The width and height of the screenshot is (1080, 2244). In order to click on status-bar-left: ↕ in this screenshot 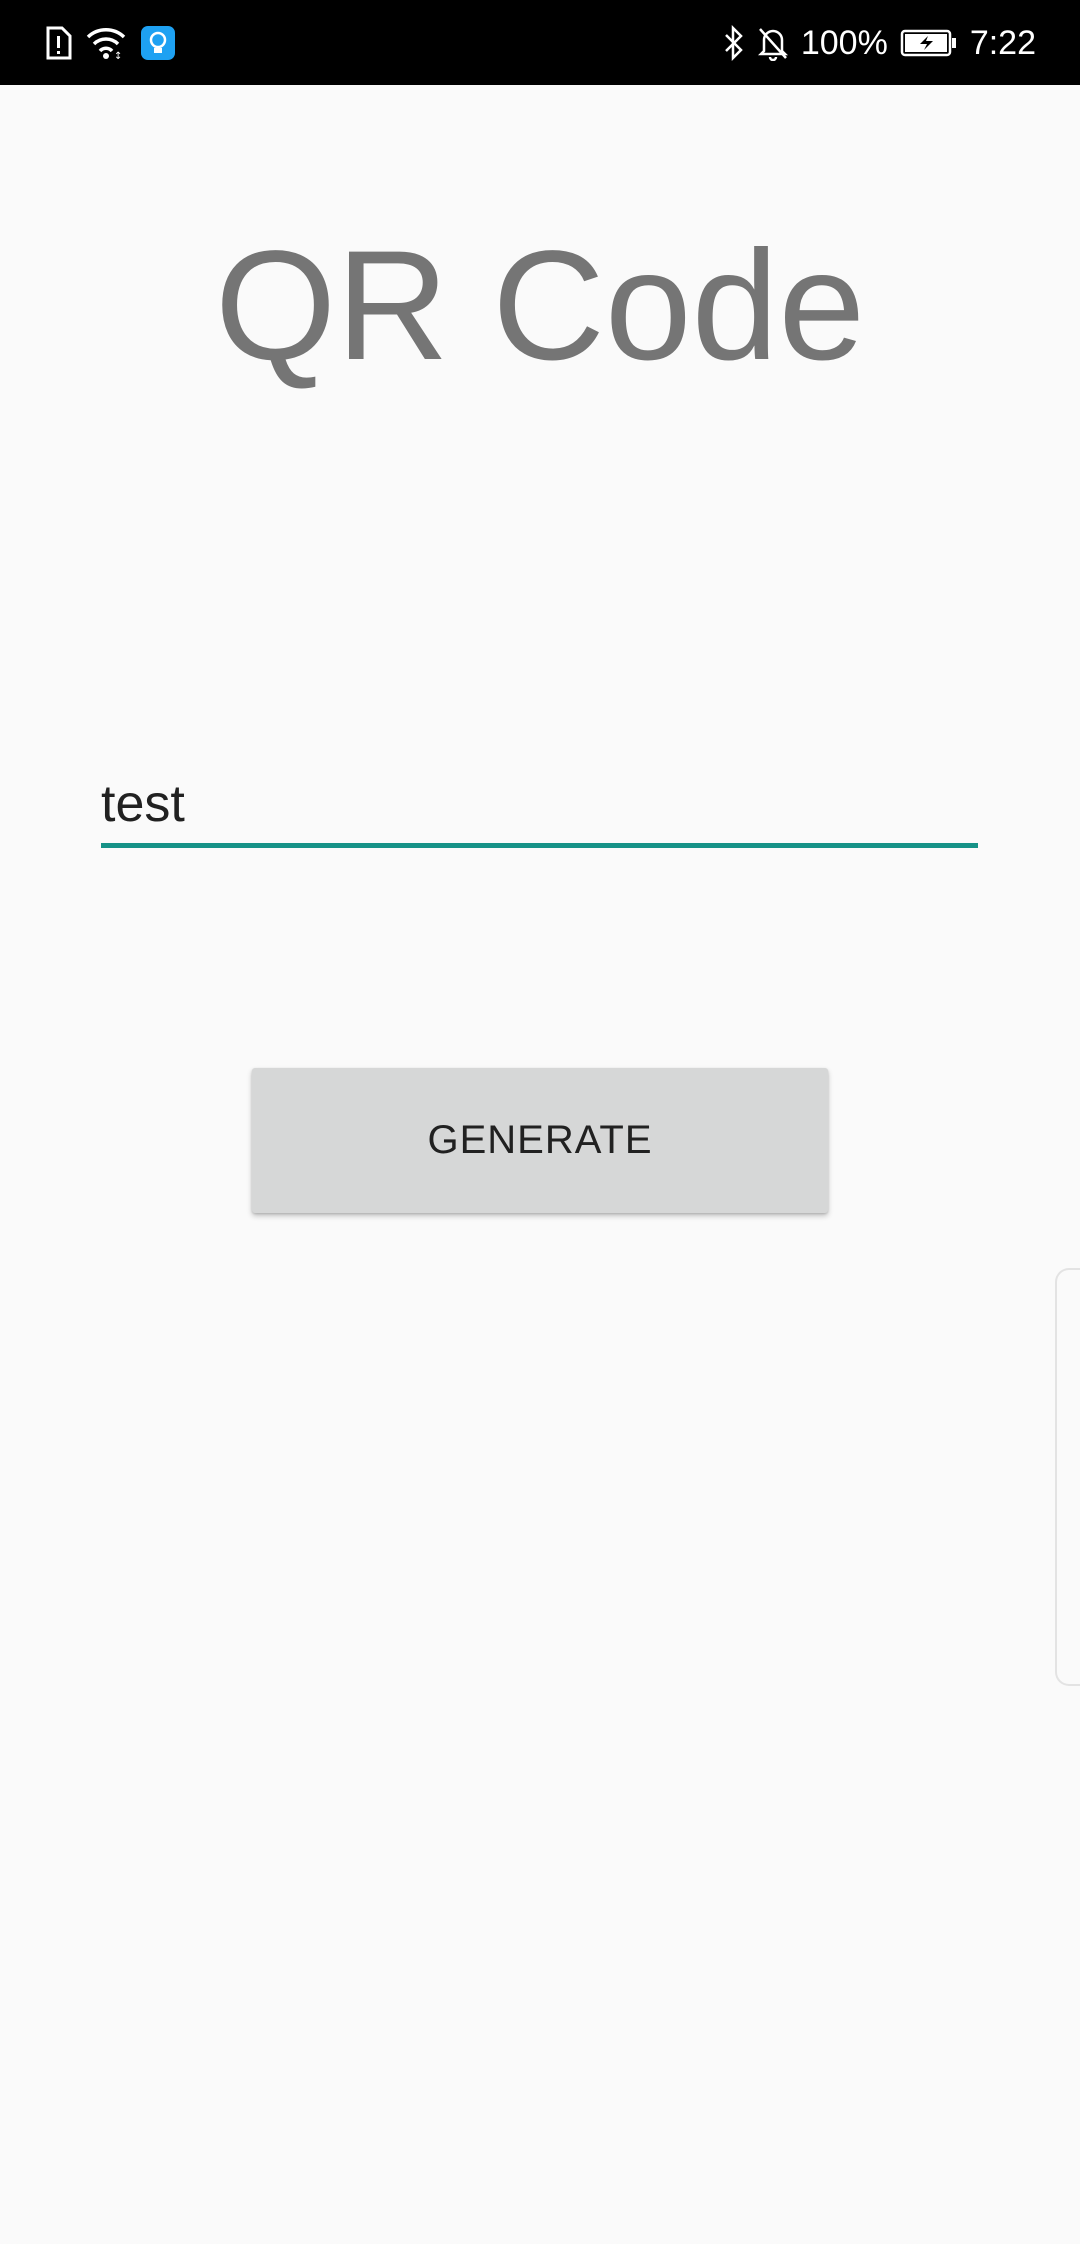, I will do `click(110, 42)`.